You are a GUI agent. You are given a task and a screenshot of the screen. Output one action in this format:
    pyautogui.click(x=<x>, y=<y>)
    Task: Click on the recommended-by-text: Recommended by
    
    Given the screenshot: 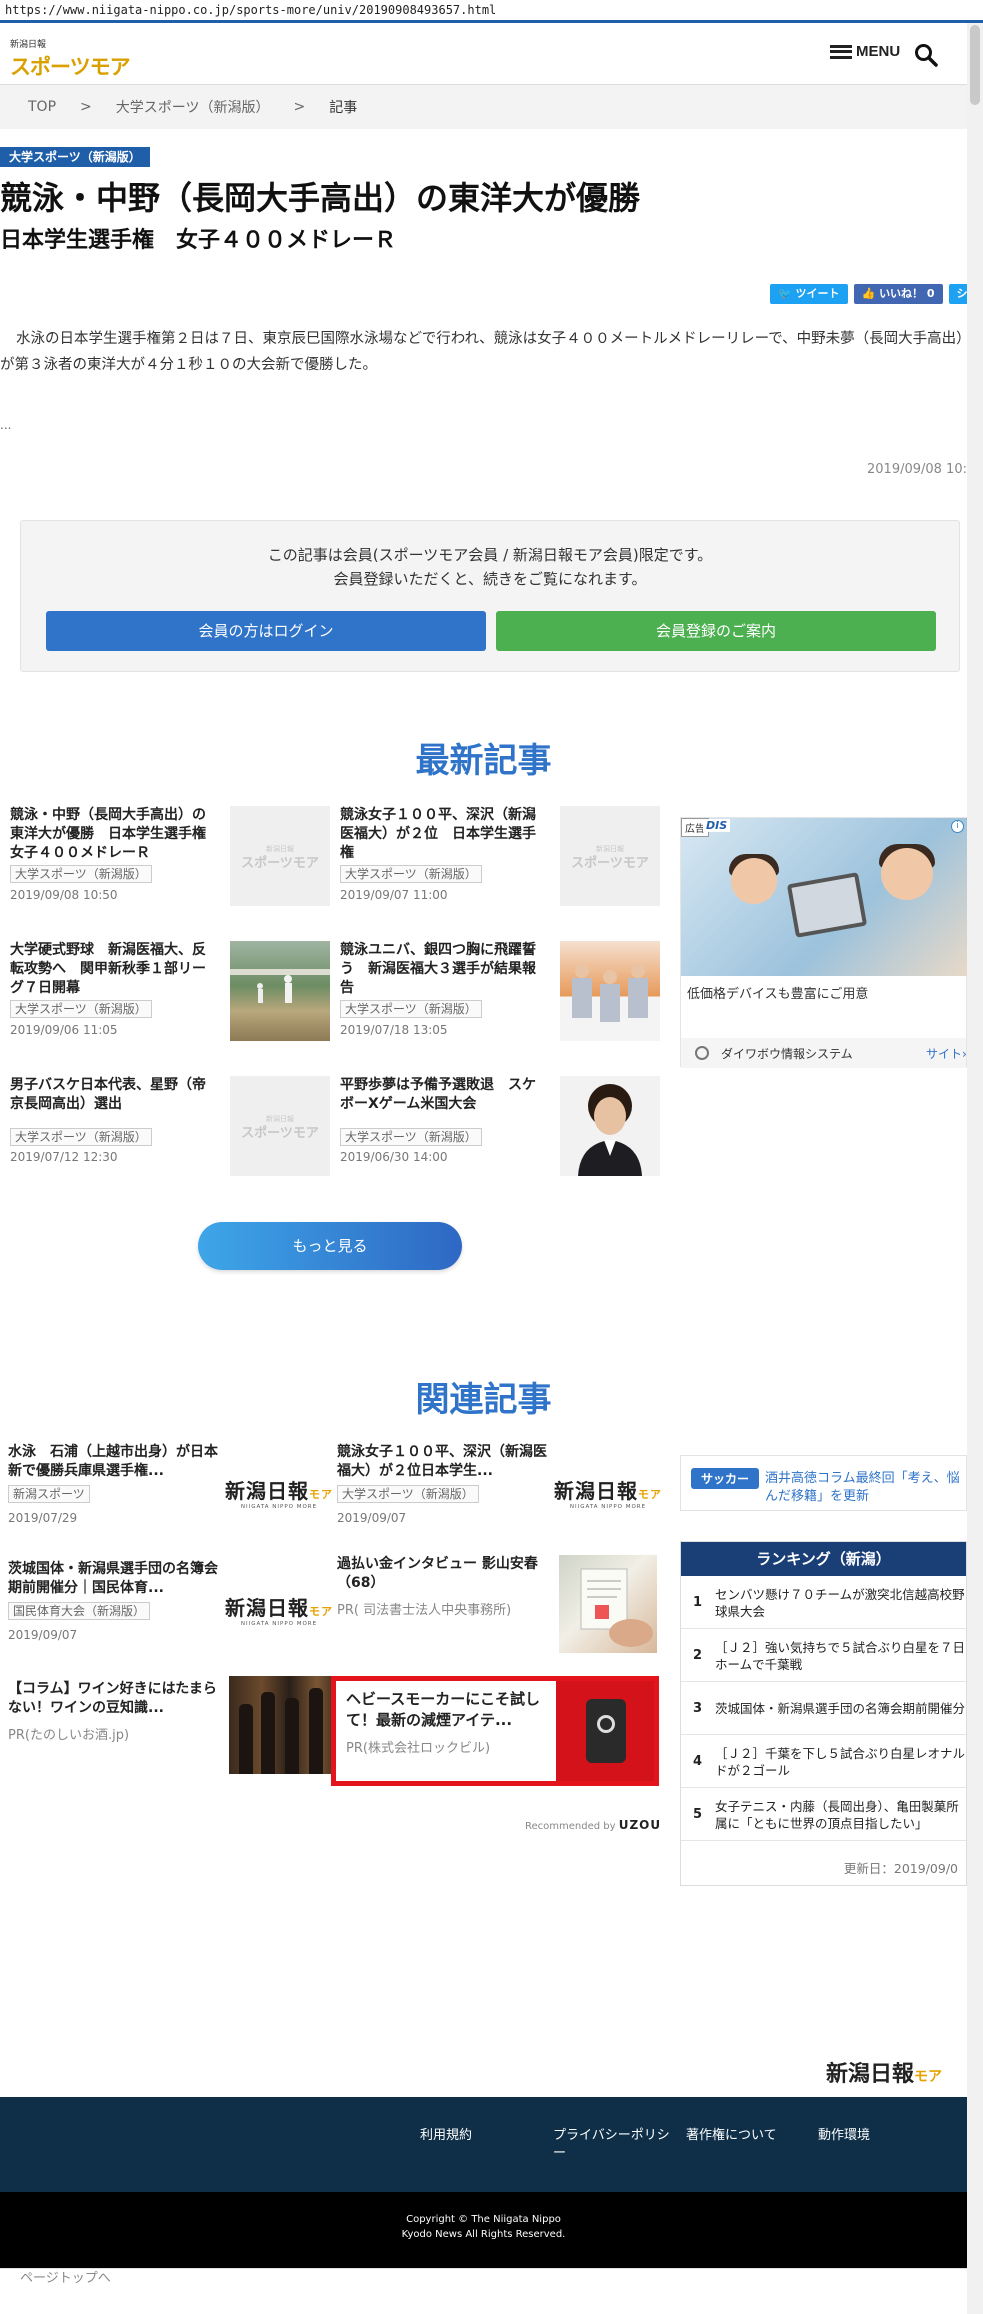 What is the action you would take?
    pyautogui.click(x=570, y=1826)
    